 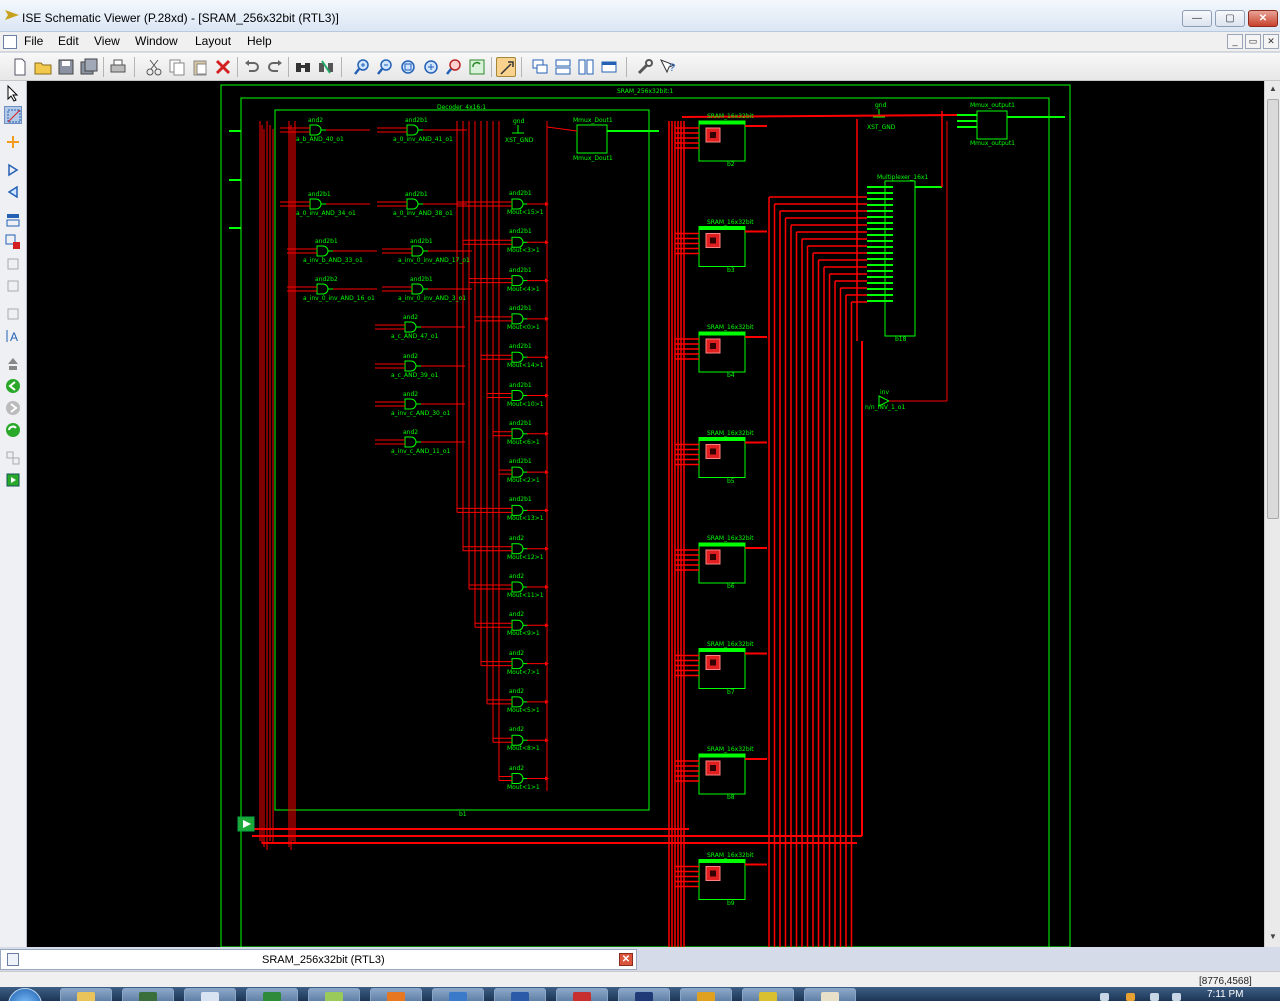 I want to click on document-tab: SRAM_256x32bit (RTL3) ✕, so click(x=318, y=959).